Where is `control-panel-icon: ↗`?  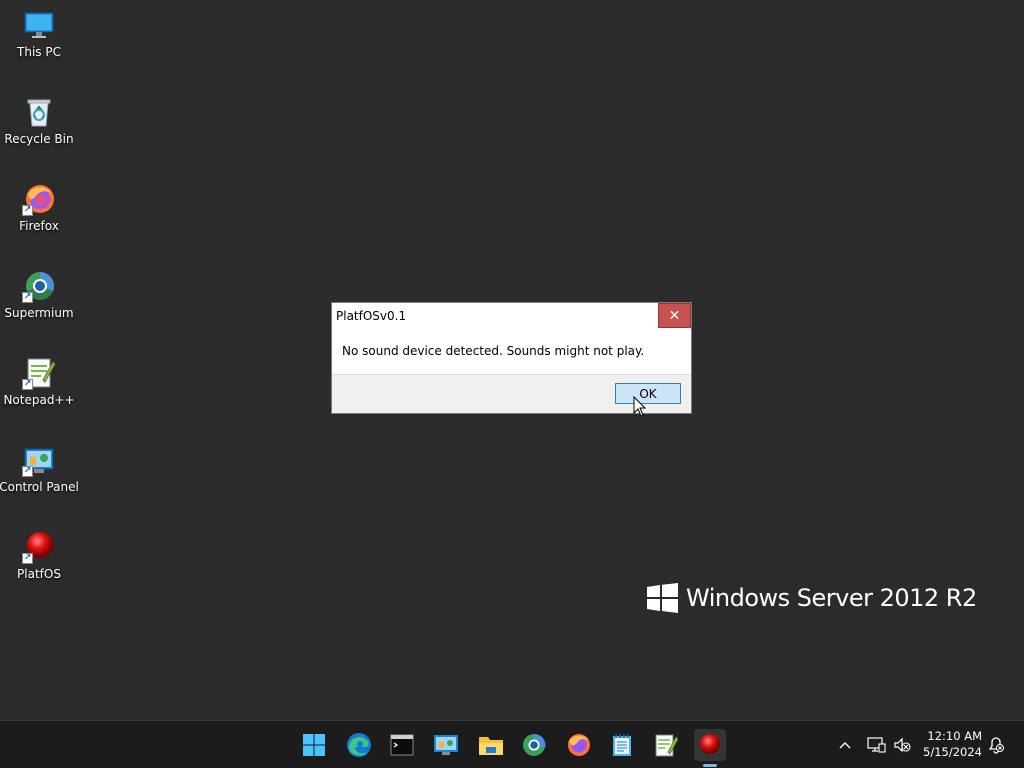
control-panel-icon: ↗ is located at coordinates (39, 460).